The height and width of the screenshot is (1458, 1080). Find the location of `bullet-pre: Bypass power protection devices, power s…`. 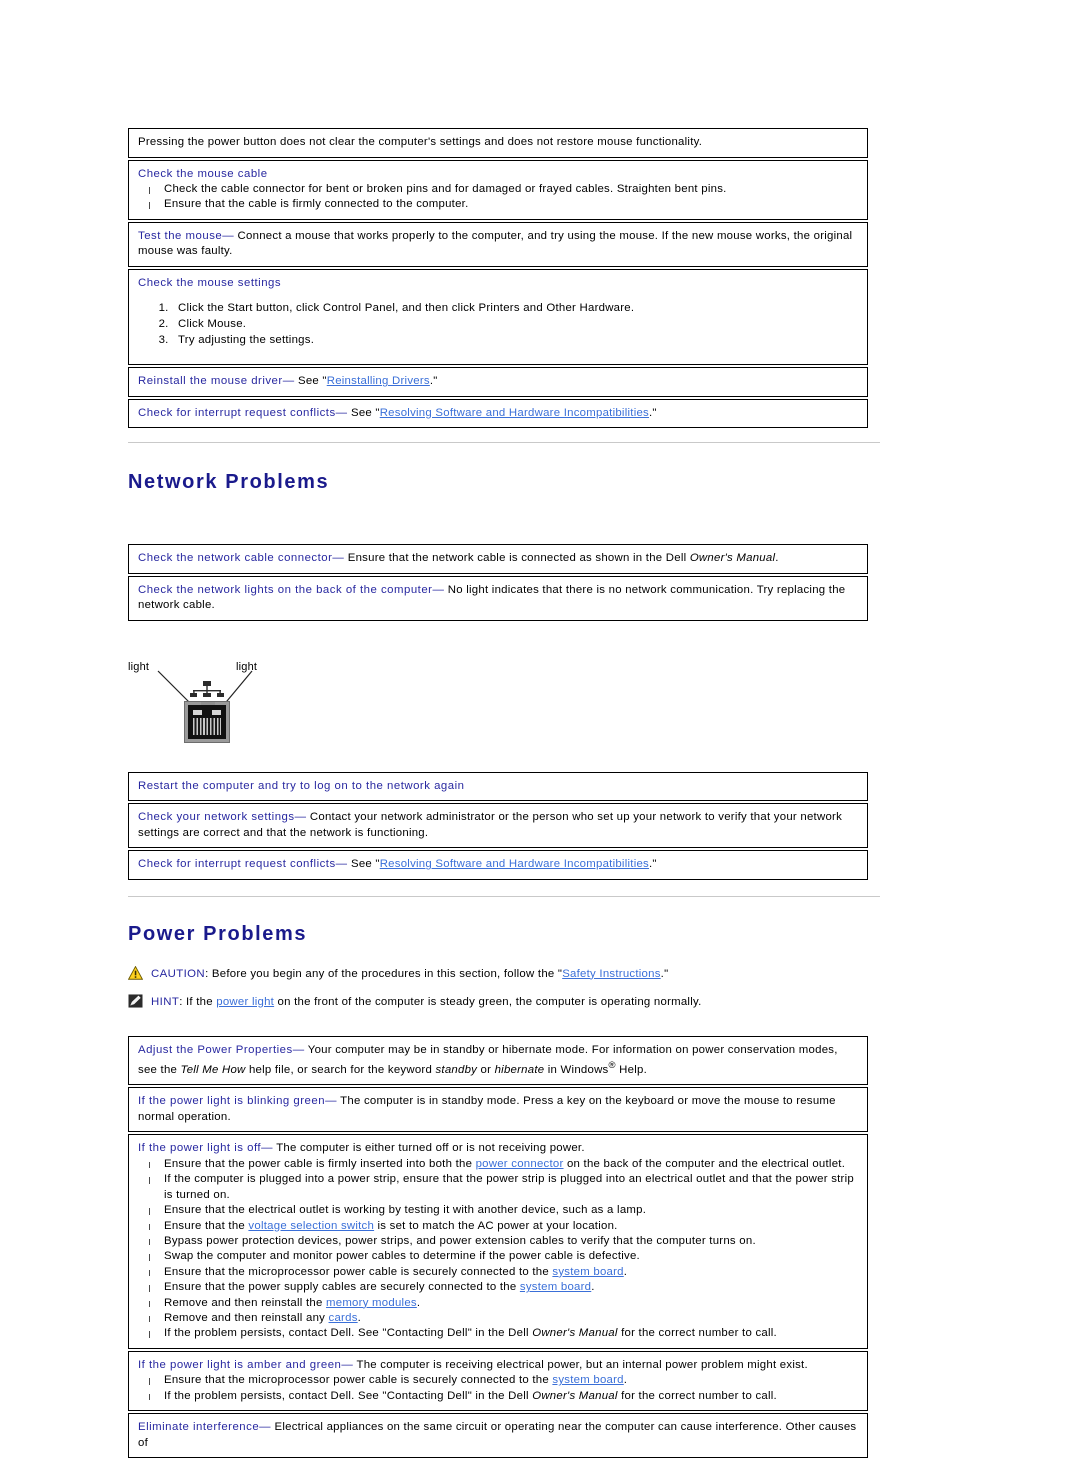

bullet-pre: Bypass power protection devices, power s… is located at coordinates (460, 1240).